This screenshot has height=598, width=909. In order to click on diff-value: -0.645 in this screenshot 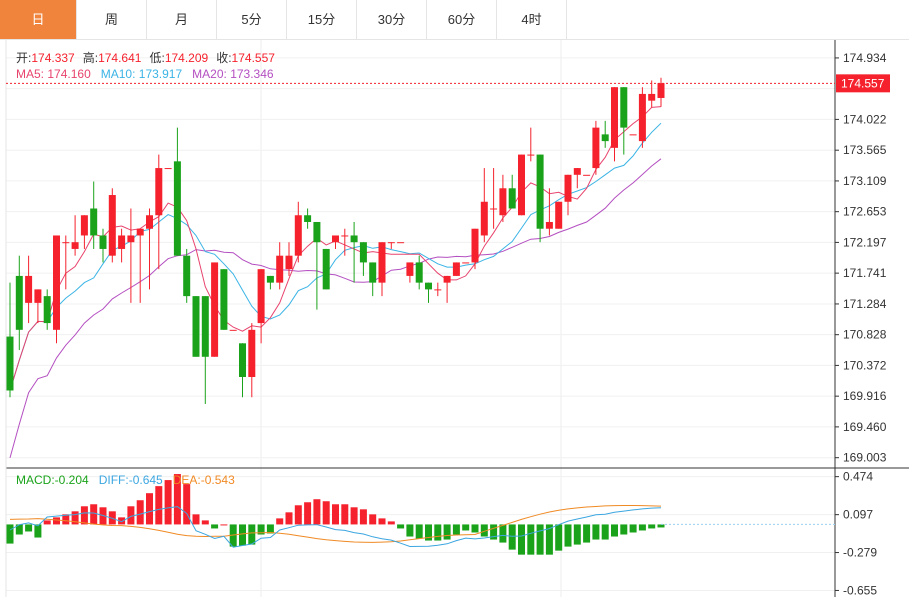, I will do `click(145, 480)`.